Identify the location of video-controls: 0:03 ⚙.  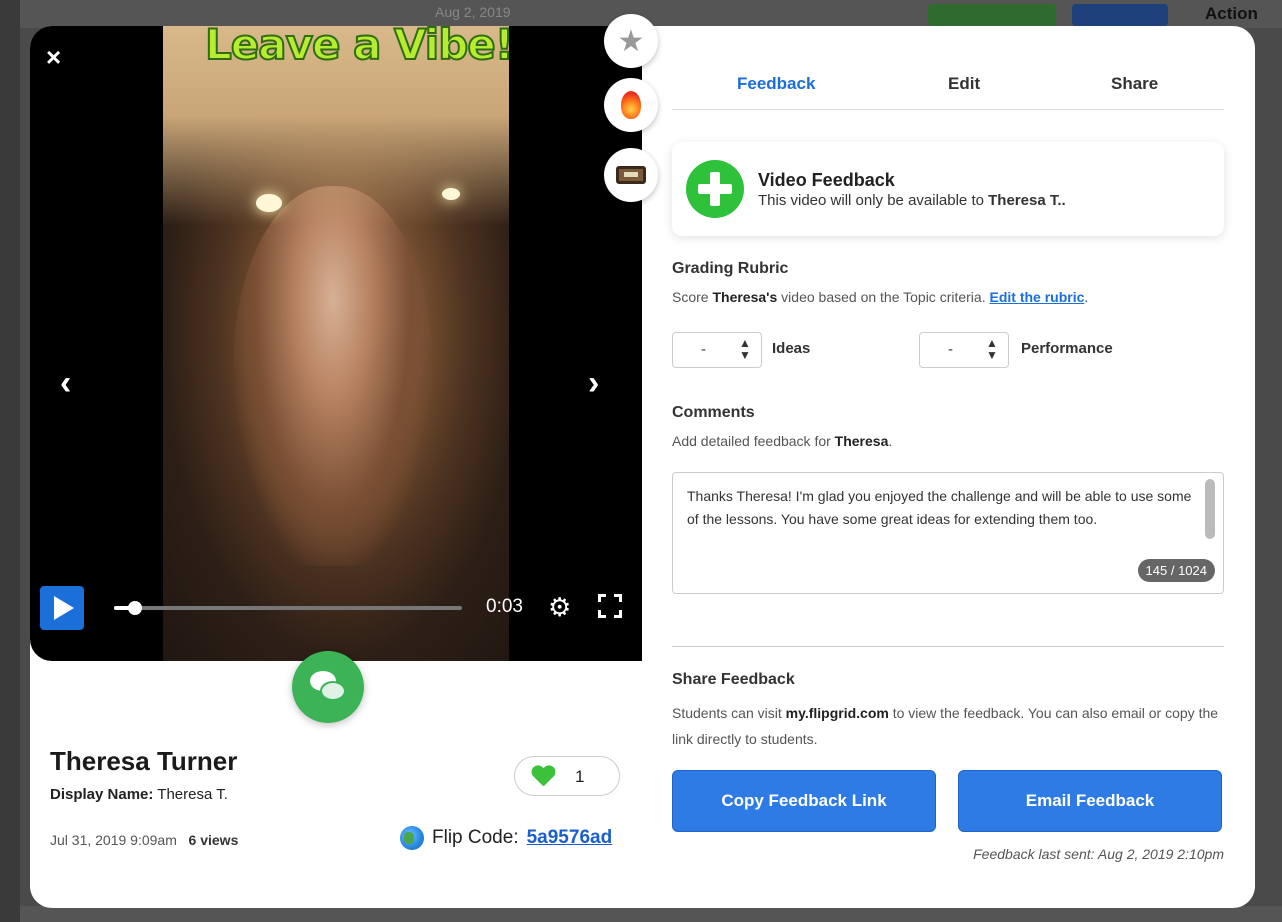
(335, 609).